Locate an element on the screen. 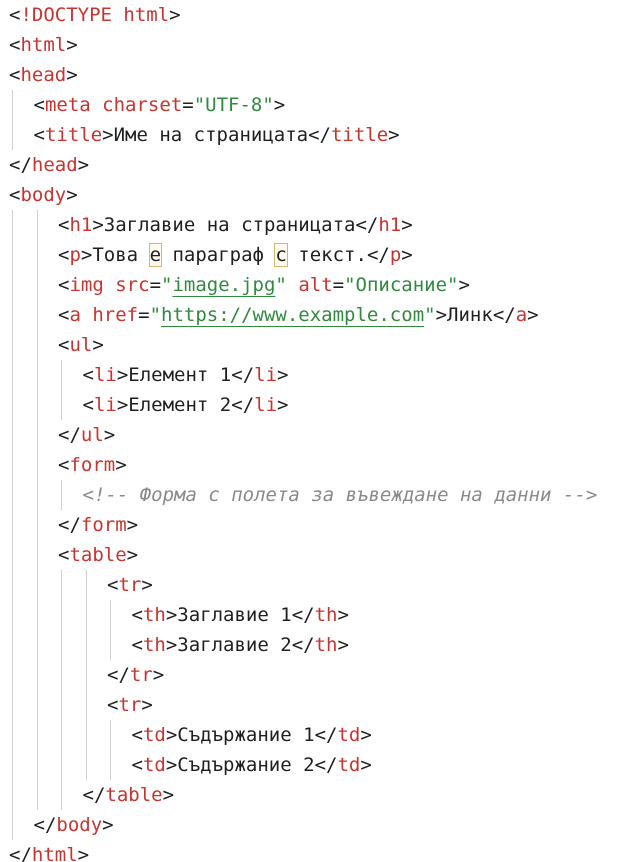 This screenshot has width=643, height=862. code-token-text: Елемент 1 is located at coordinates (180, 375).